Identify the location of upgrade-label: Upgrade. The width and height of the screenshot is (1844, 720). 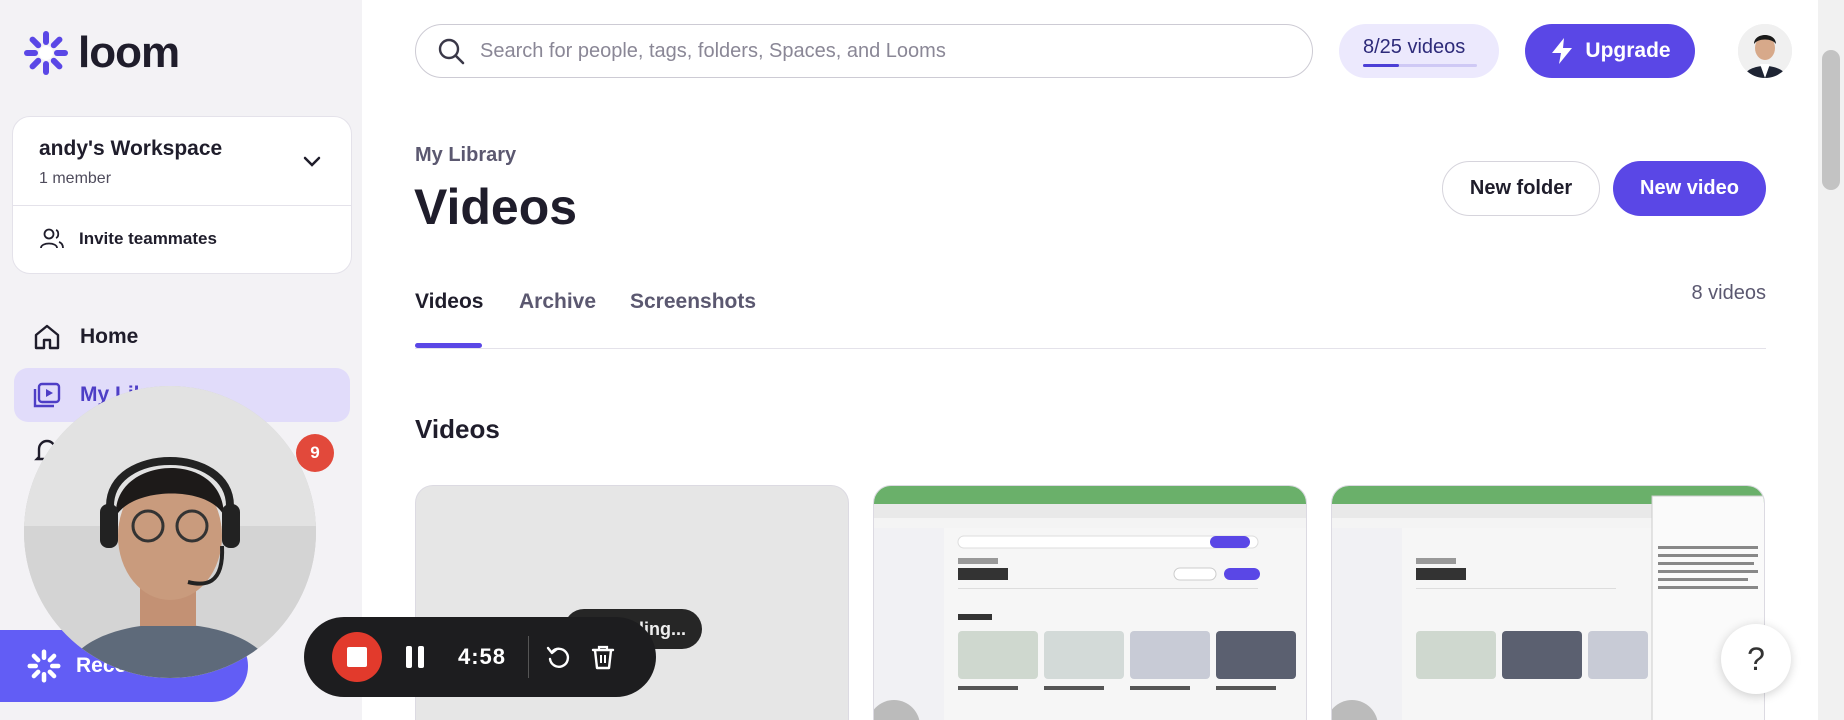
(1628, 50).